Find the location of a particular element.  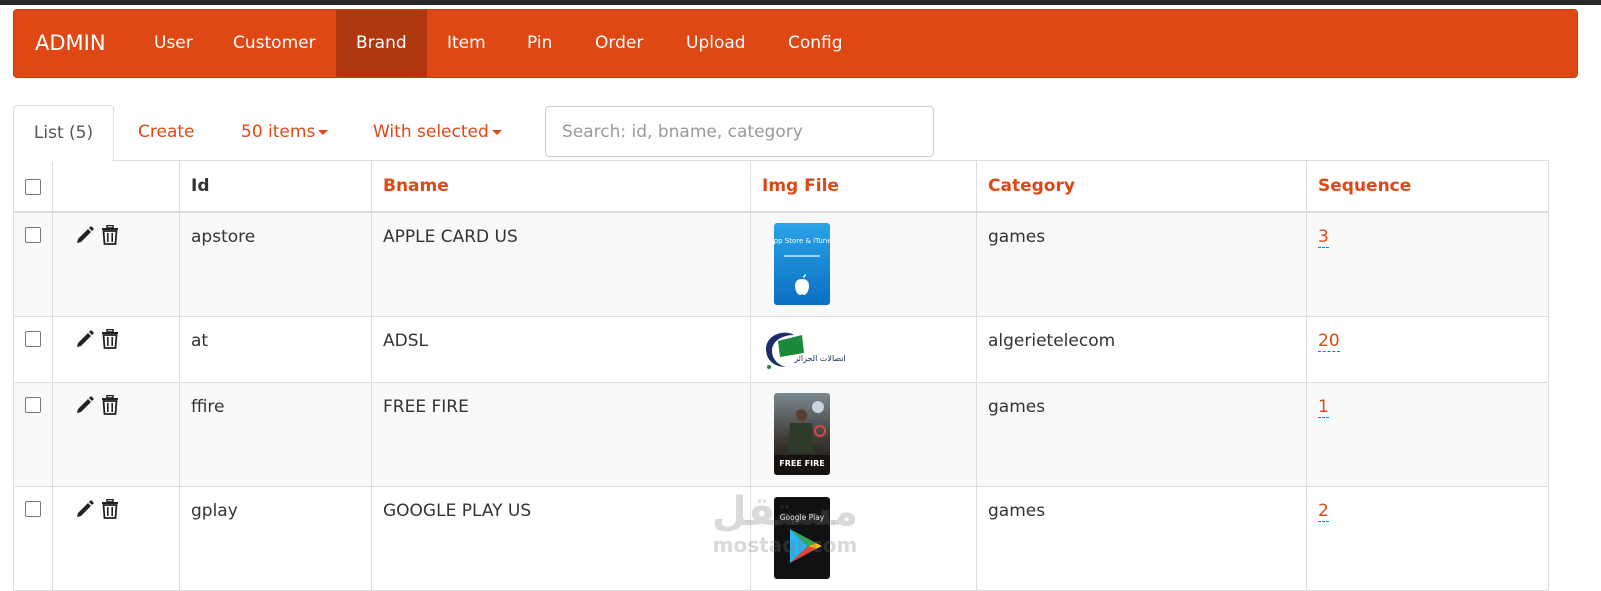

column-header-category: Category is located at coordinates (1141, 186).